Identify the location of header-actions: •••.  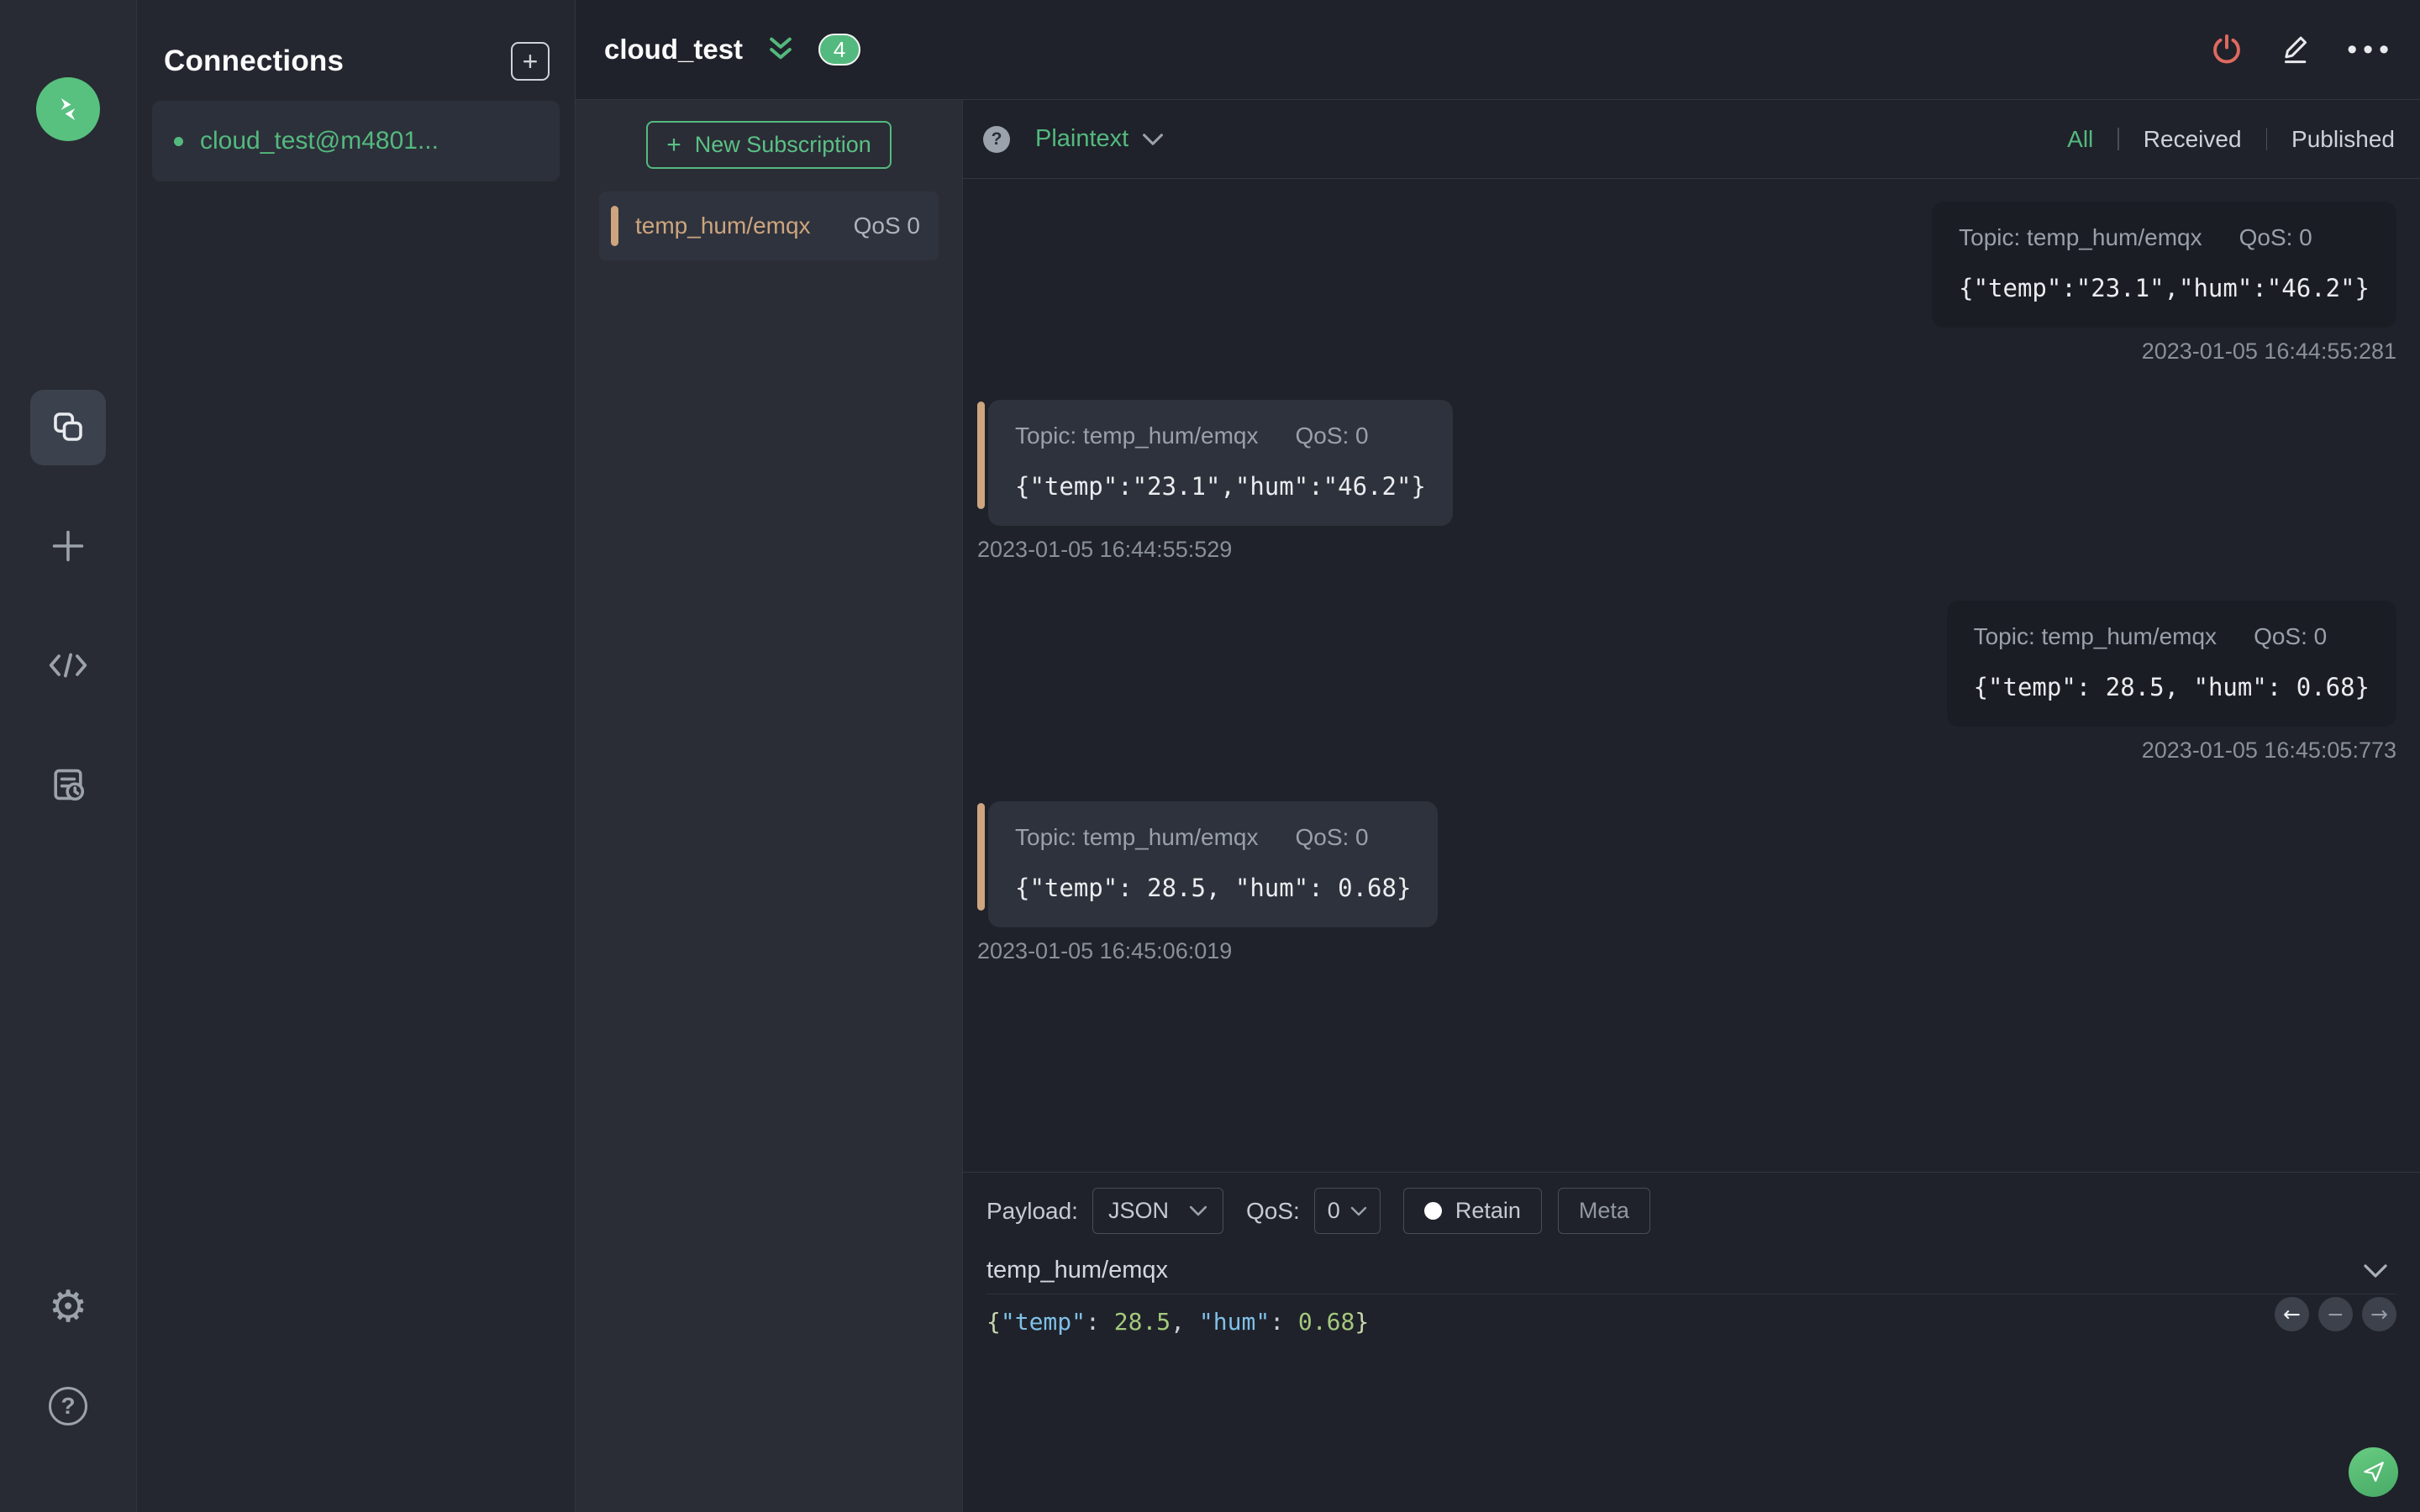
(2302, 50).